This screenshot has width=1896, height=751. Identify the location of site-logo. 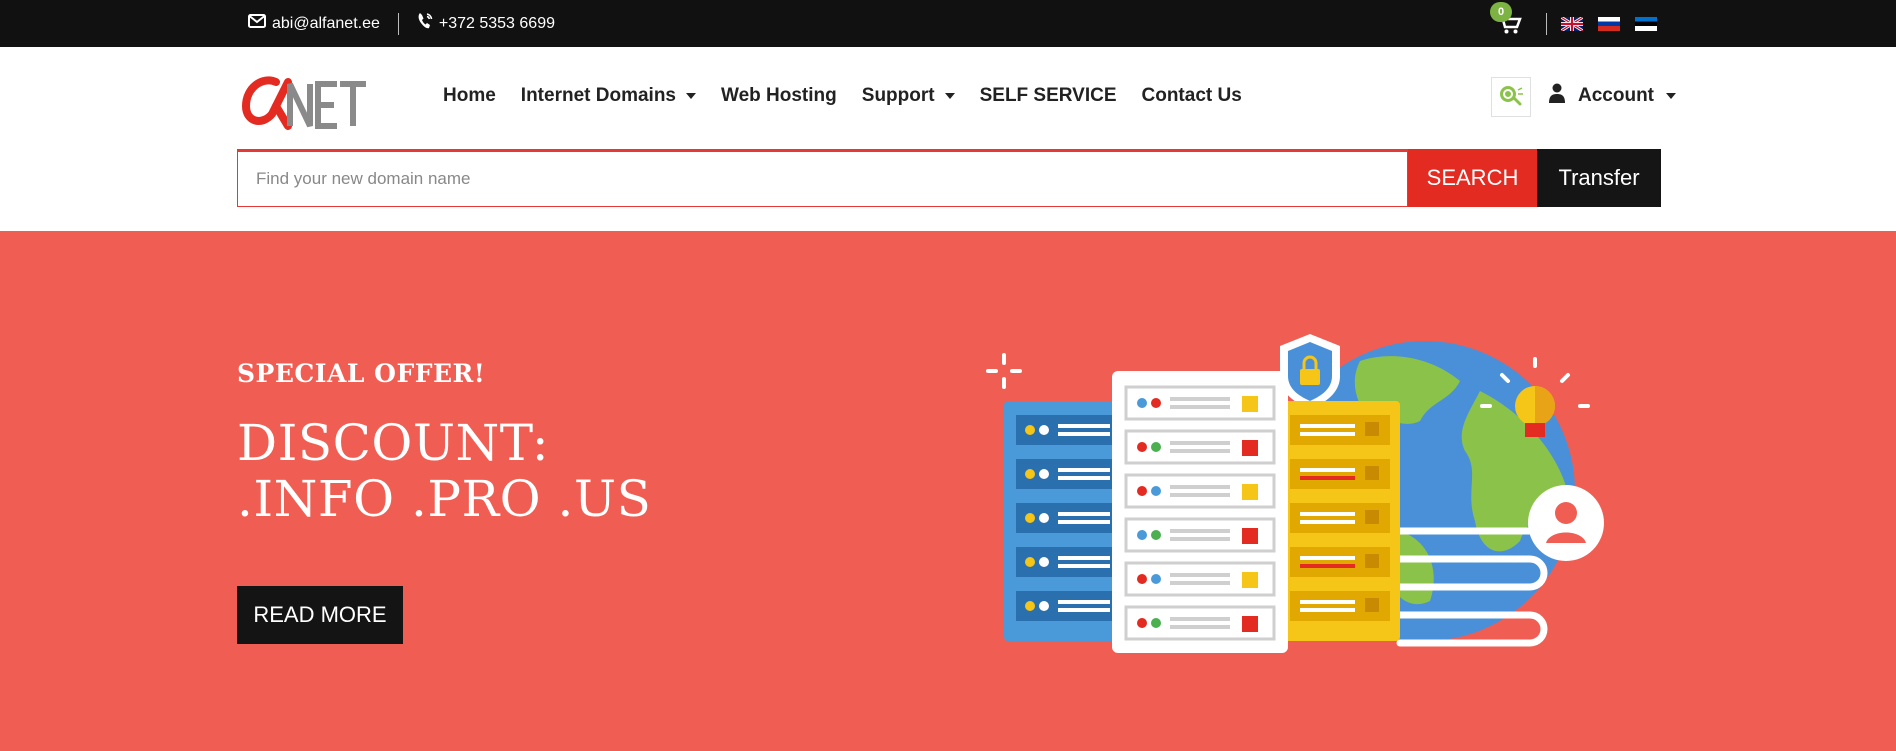
(305, 100).